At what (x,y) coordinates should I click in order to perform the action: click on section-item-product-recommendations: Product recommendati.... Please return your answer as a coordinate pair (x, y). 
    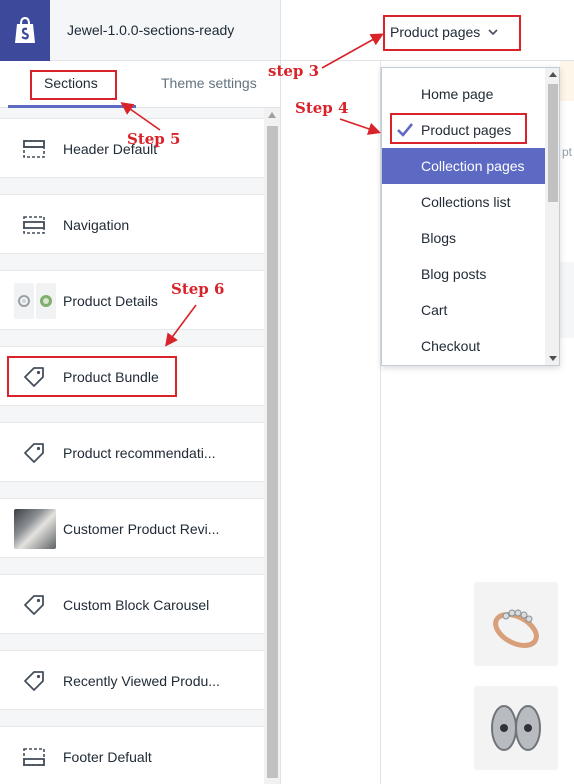
    Looking at the image, I should click on (132, 452).